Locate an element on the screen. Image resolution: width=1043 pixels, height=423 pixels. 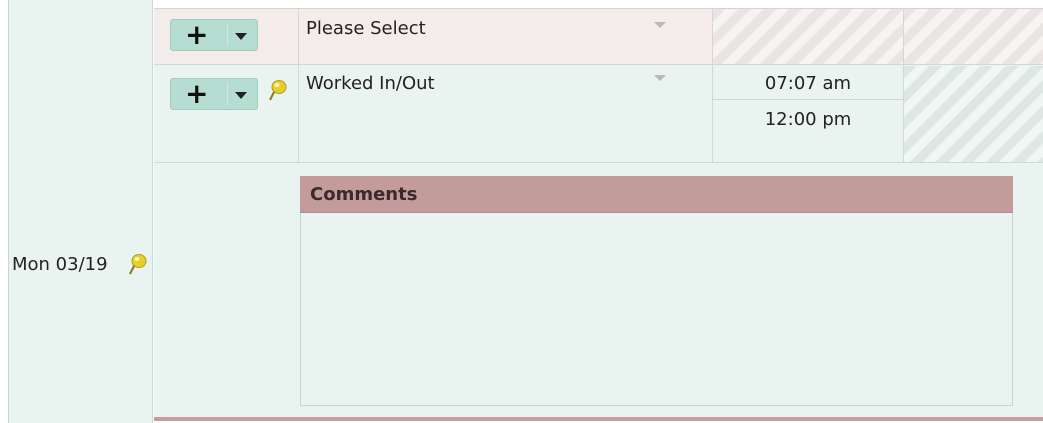
pay-code-select-value: Worked In/Out is located at coordinates (370, 83).